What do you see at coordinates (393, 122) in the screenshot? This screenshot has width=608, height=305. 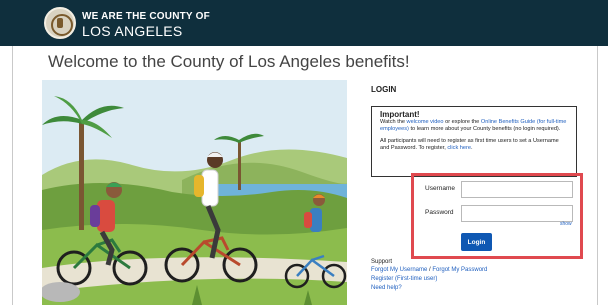 I see `notice-text: Watch the` at bounding box center [393, 122].